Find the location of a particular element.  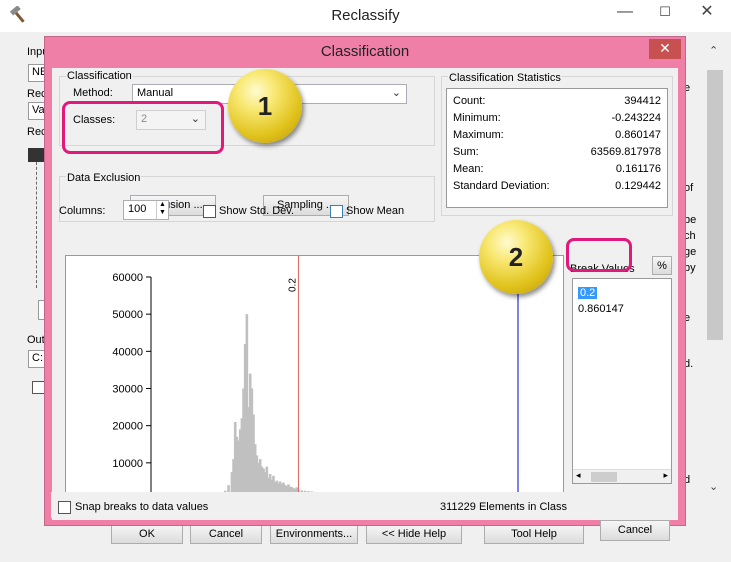

method-label: Method: is located at coordinates (93, 93).